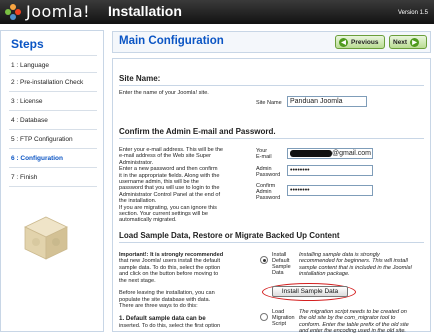 This screenshot has height=335, width=434. I want to click on password-label-line: Password, so click(268, 175).